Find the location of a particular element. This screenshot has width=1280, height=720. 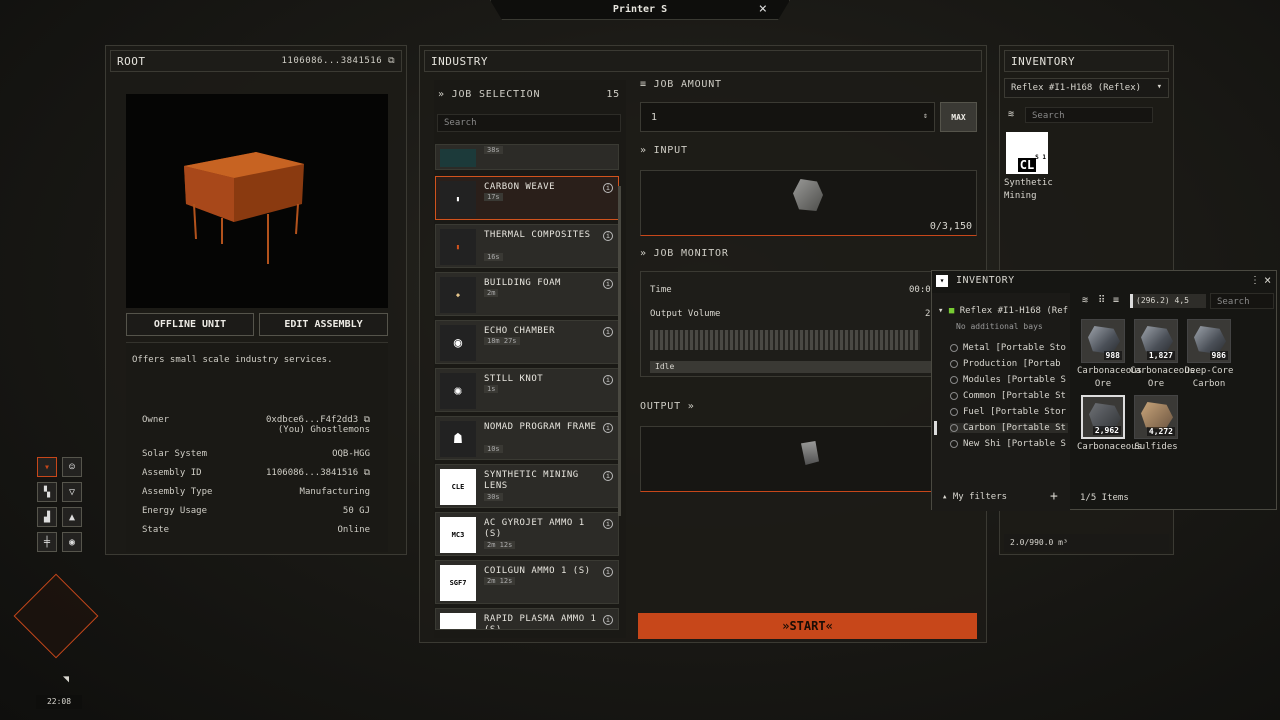

ship-icon: ■ is located at coordinates (951, 311).